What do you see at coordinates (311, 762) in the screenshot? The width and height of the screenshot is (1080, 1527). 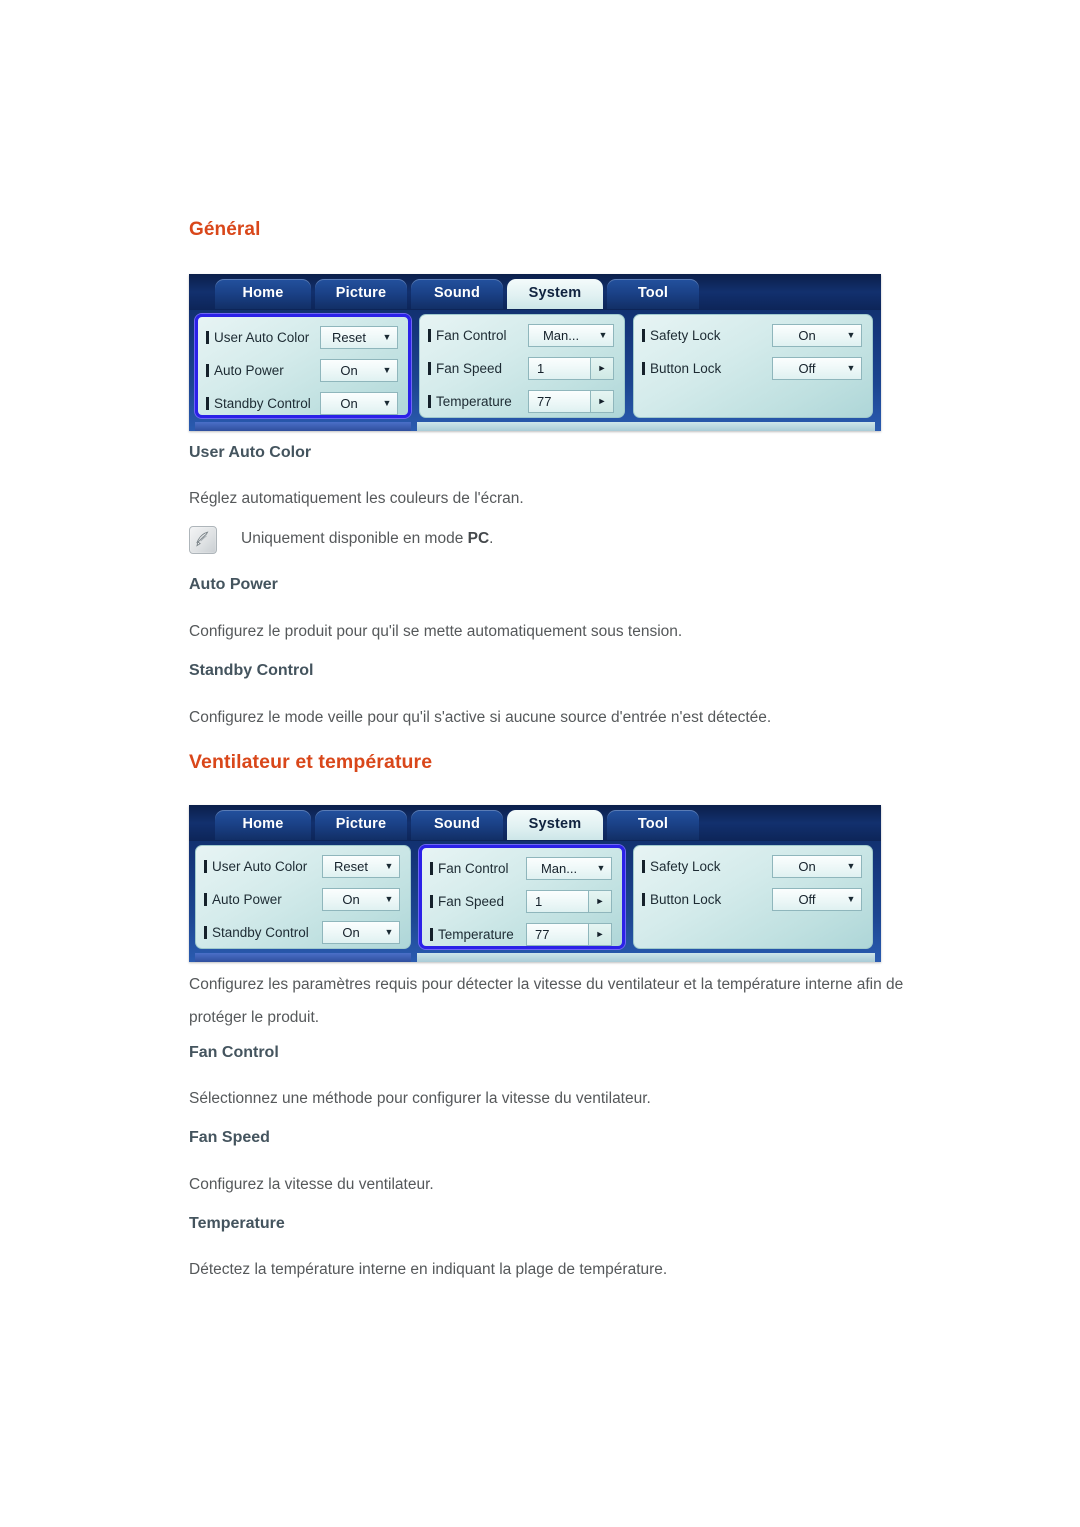 I see `section-heading-fan: Ventilateur et température` at bounding box center [311, 762].